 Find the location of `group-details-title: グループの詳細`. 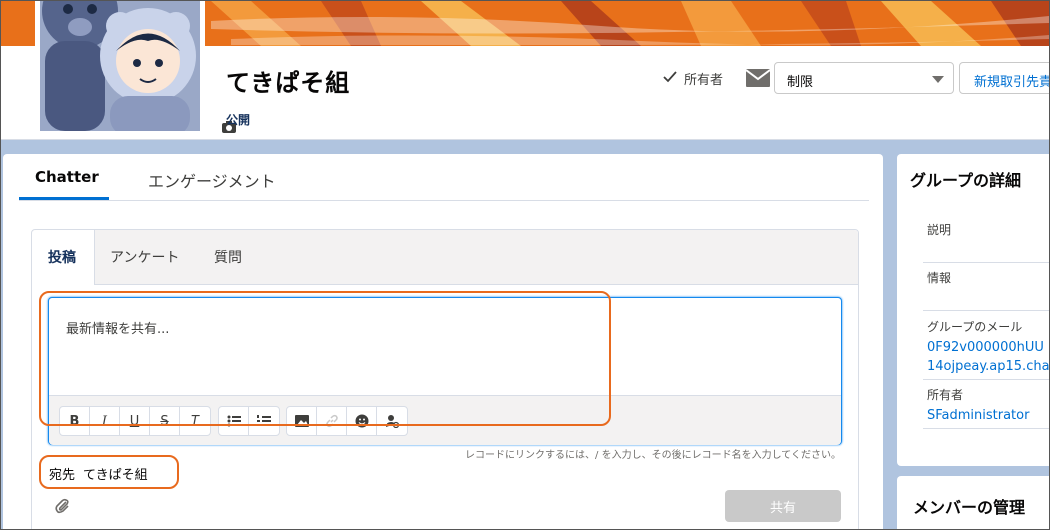

group-details-title: グループの詳細 is located at coordinates (966, 180).